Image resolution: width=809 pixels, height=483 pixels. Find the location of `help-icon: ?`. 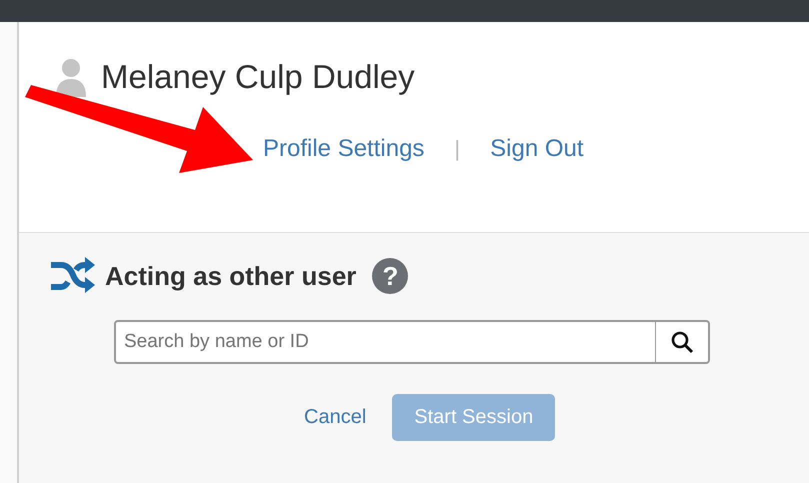

help-icon: ? is located at coordinates (390, 276).